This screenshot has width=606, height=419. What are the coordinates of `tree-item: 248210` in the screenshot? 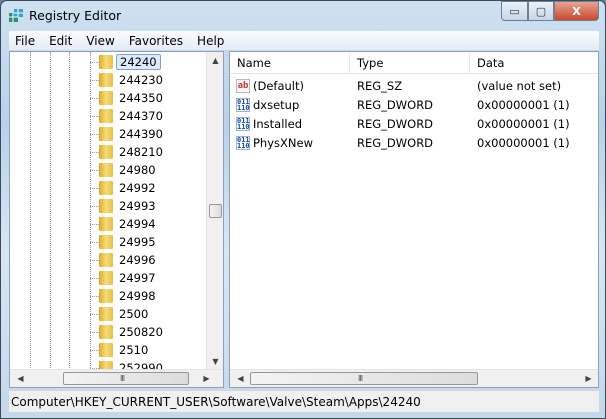 It's located at (108, 152).